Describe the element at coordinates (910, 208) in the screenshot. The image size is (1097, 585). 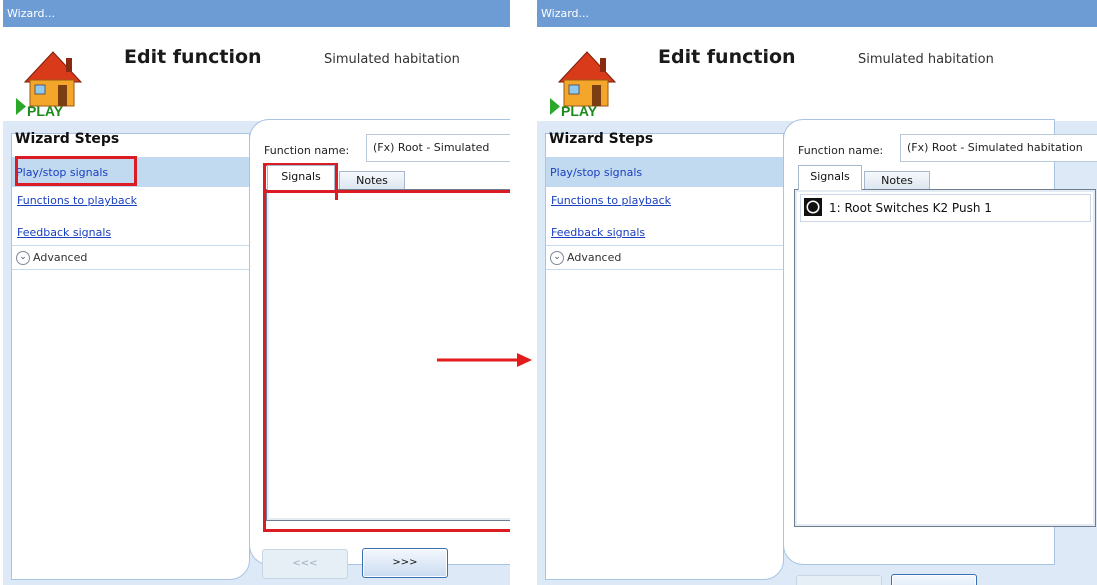
I see `signal-label: 1: Root Switches K2 Push 1` at that location.